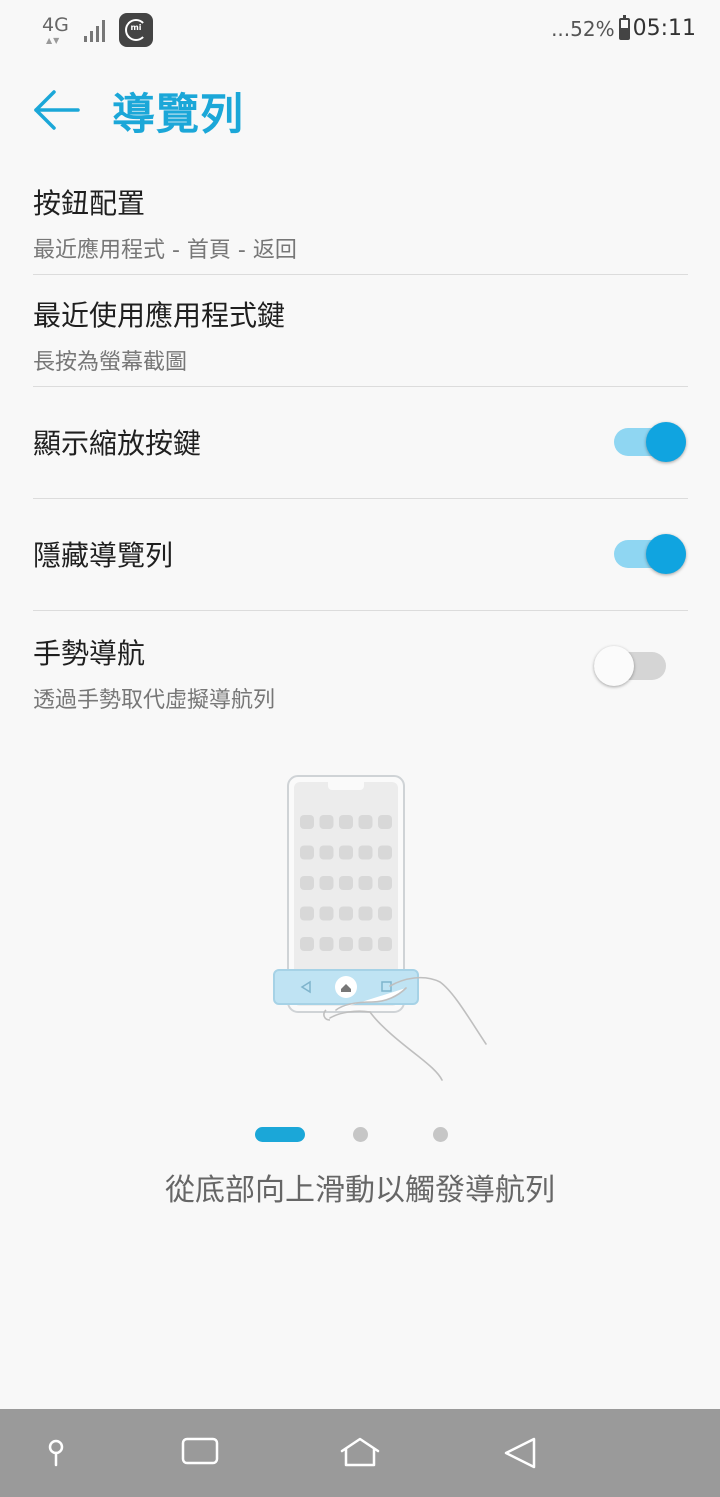 The height and width of the screenshot is (1497, 720). What do you see at coordinates (520, 1453) in the screenshot?
I see `back-icon` at bounding box center [520, 1453].